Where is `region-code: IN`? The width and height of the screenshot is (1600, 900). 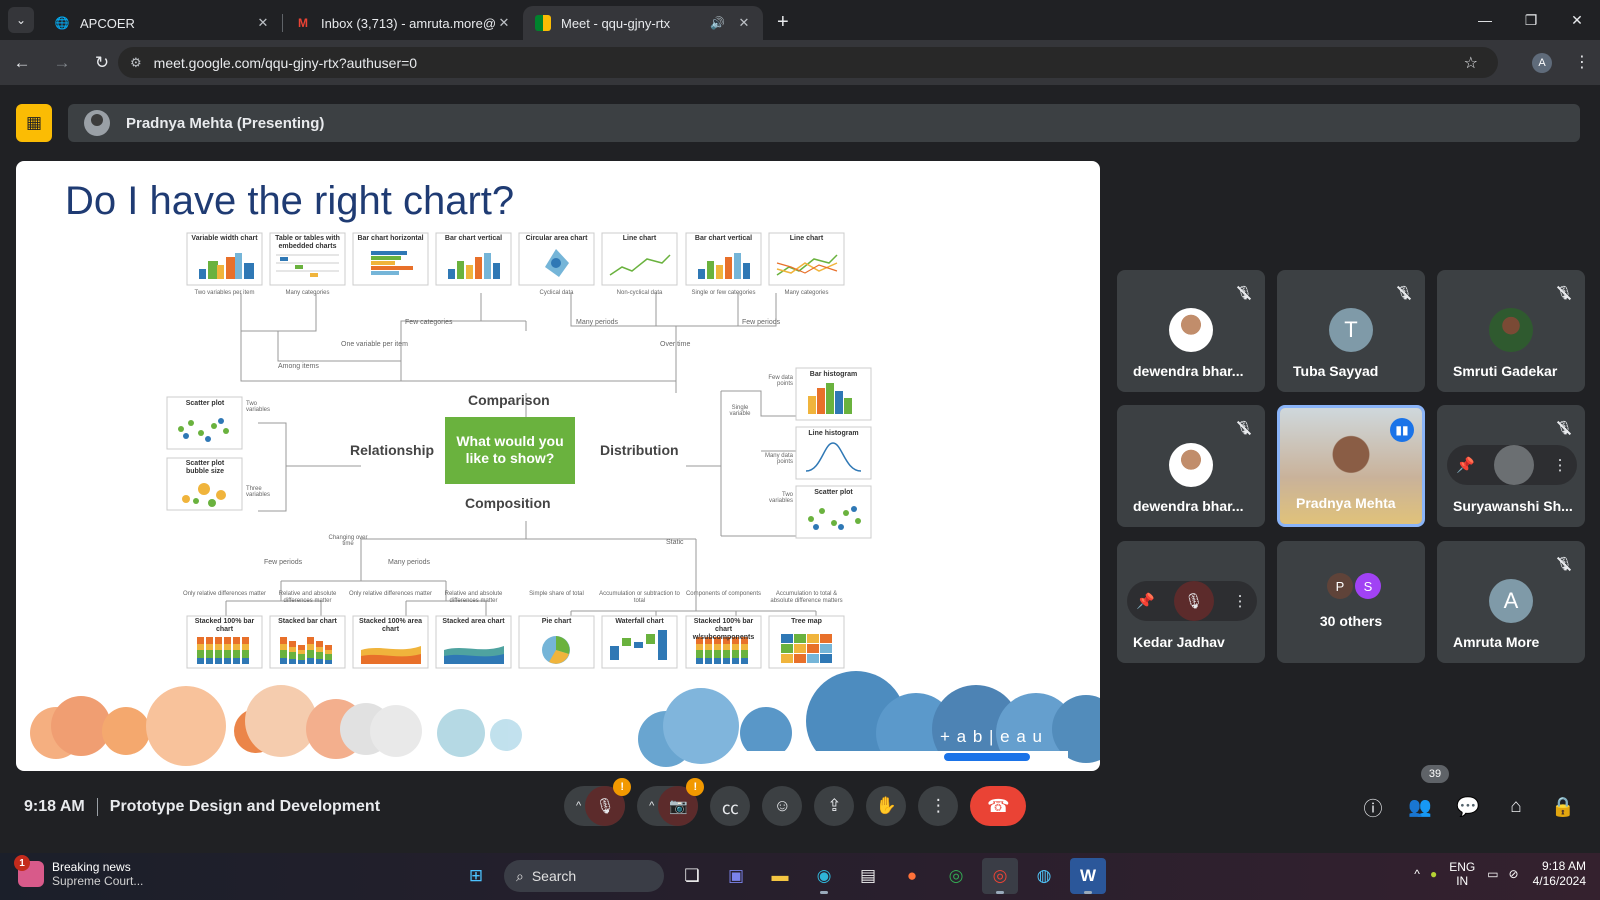 region-code: IN is located at coordinates (1462, 881).